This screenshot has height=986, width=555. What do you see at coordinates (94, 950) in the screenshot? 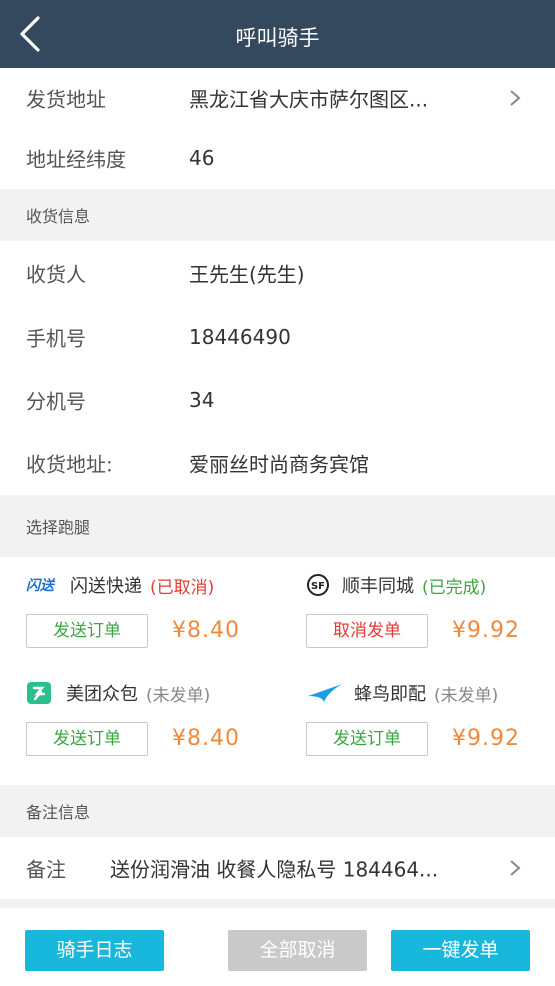
I see `rider-log-button: 骑手日志` at bounding box center [94, 950].